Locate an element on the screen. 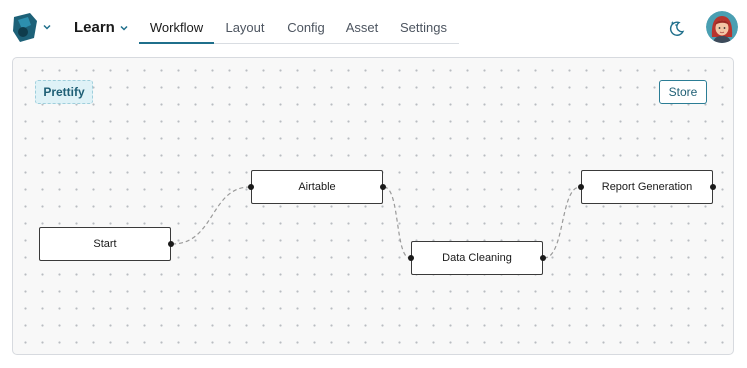 The height and width of the screenshot is (368, 747). tab-layout: Layout is located at coordinates (245, 22).